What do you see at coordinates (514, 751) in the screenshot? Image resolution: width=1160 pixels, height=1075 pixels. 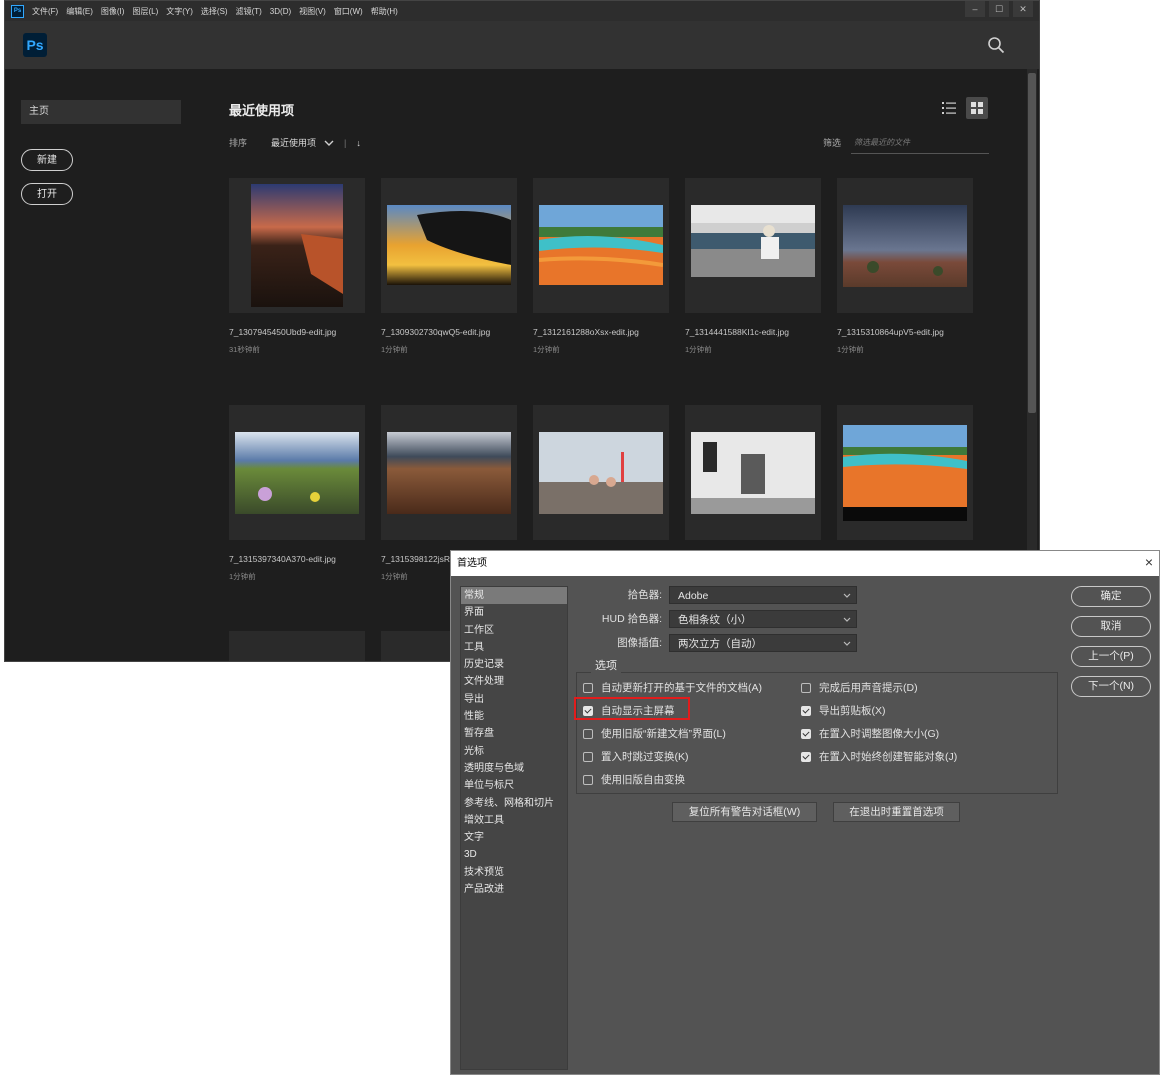 I see `category-item: 光标` at bounding box center [514, 751].